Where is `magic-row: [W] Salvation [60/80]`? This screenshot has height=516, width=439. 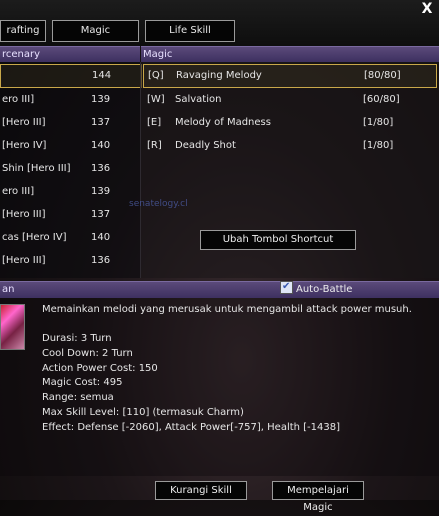 magic-row: [W] Salvation [60/80] is located at coordinates (289, 100).